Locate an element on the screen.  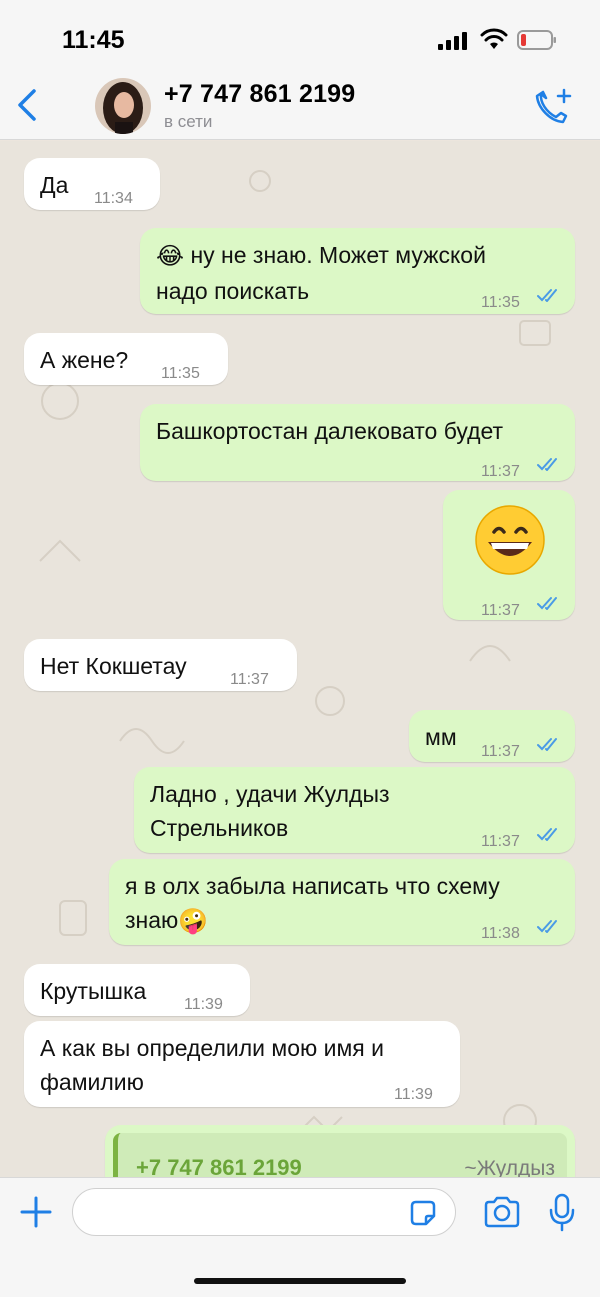
message-text: ну не знаю. Может мужской is located at coordinates (338, 255).